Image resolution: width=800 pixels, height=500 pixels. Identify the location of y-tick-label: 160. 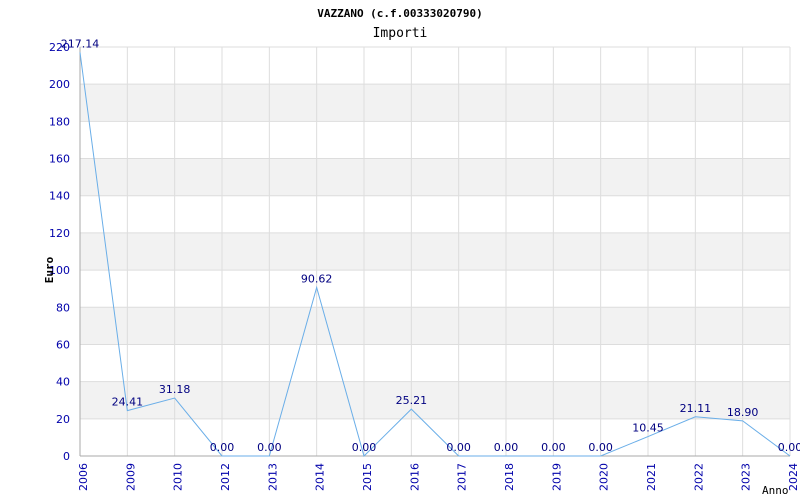
(59, 159).